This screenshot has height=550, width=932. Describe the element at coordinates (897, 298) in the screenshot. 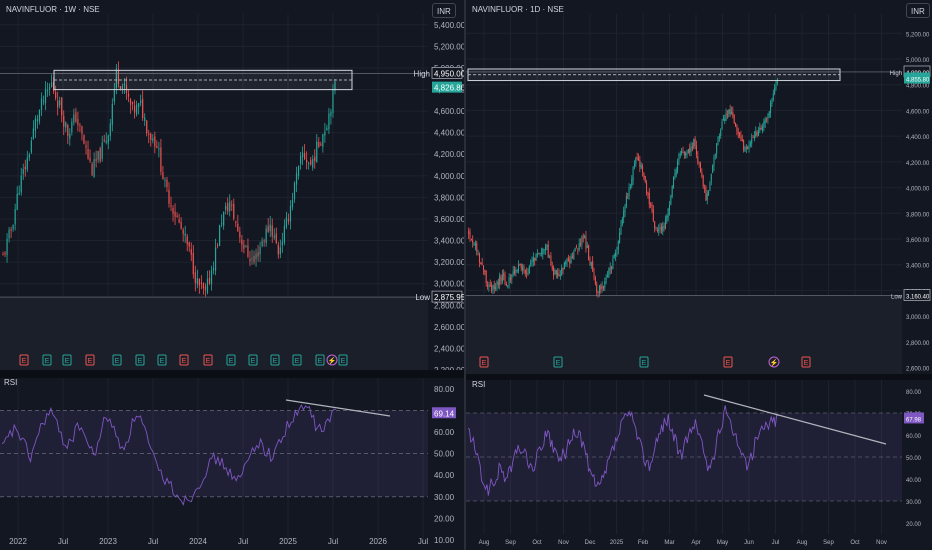

I see `low-label: Low` at that location.